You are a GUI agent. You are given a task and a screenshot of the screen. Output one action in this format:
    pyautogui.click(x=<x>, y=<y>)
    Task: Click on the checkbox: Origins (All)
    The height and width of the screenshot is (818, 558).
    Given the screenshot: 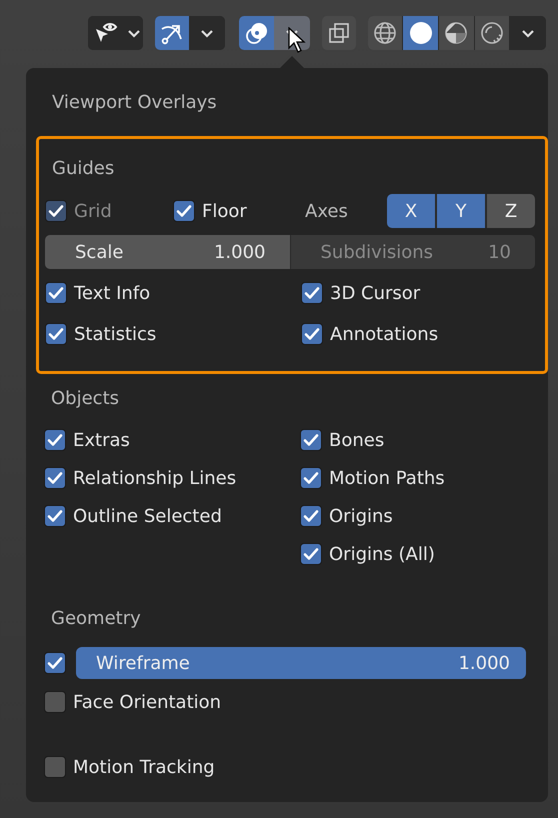 What is the action you would take?
    pyautogui.click(x=424, y=554)
    